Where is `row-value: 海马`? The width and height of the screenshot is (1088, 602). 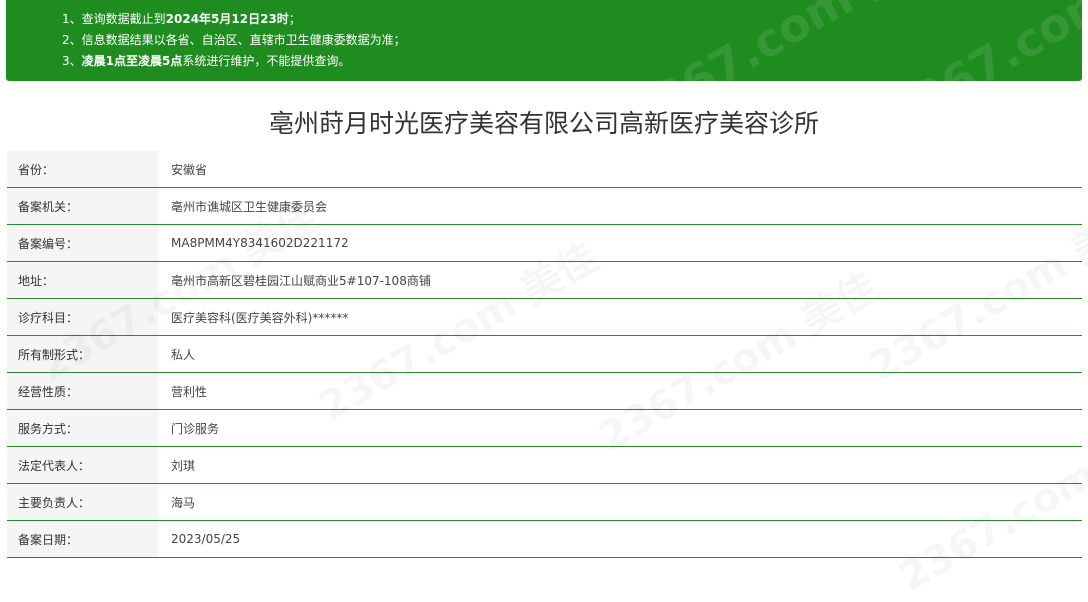 row-value: 海马 is located at coordinates (183, 502).